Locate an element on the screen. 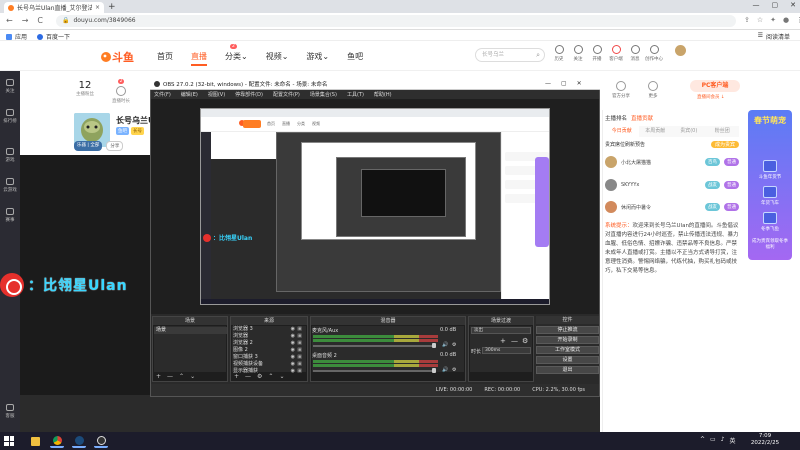 Image resolution: width=800 pixels, height=450 pixels. settings-button: 设置 is located at coordinates (567, 360).